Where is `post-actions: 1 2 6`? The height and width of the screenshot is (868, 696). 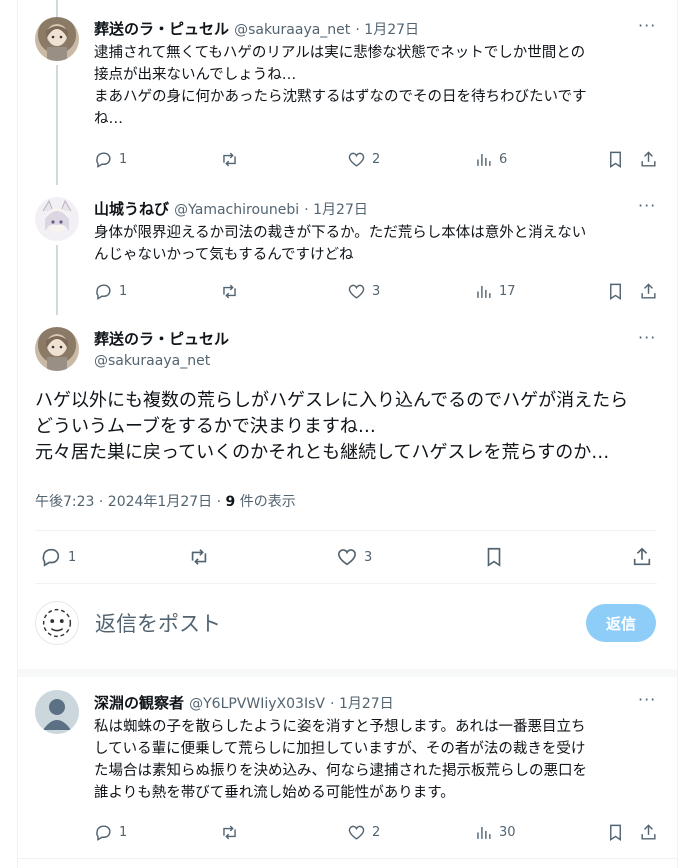
post-actions: 1 2 6 is located at coordinates (379, 160).